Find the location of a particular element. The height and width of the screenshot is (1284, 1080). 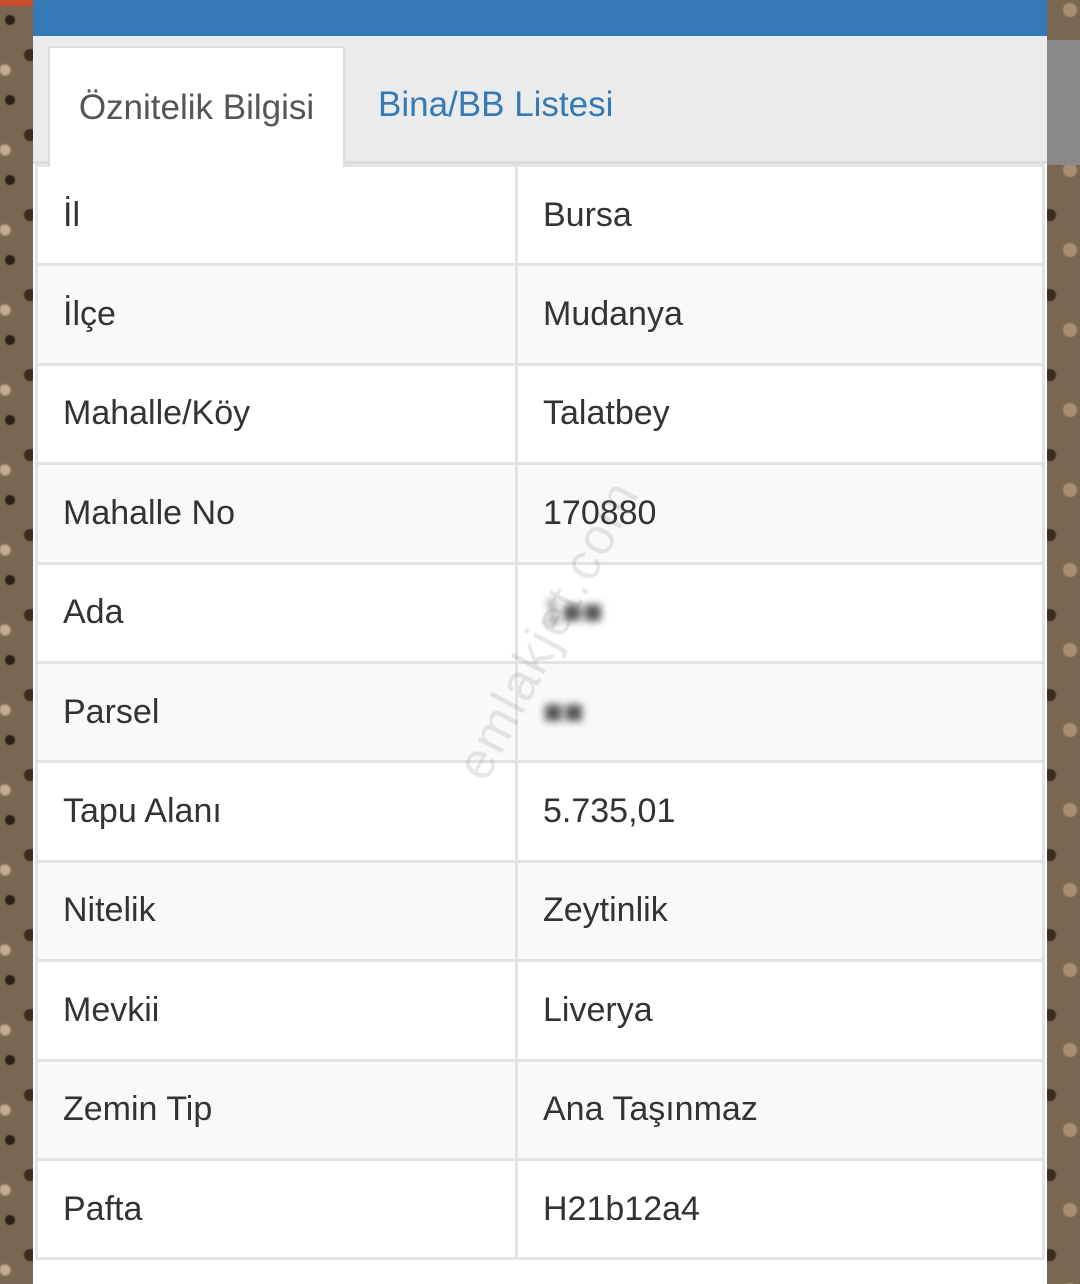

table-row: Zemin Tip Ana Taşınmaz is located at coordinates (540, 1109).